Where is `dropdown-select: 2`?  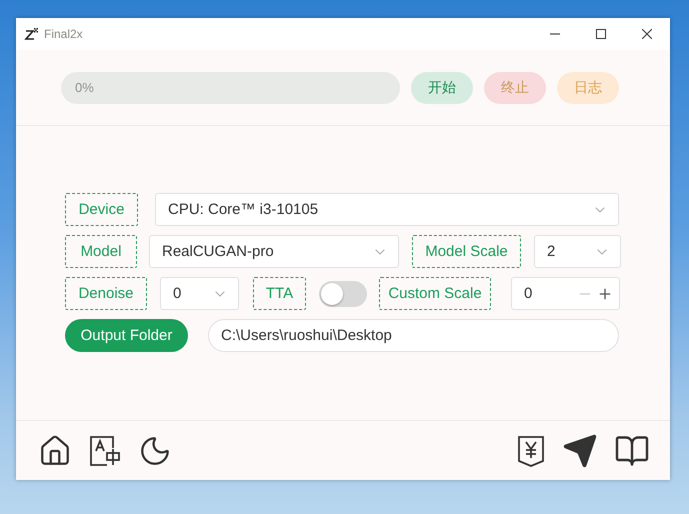 dropdown-select: 2 is located at coordinates (577, 251).